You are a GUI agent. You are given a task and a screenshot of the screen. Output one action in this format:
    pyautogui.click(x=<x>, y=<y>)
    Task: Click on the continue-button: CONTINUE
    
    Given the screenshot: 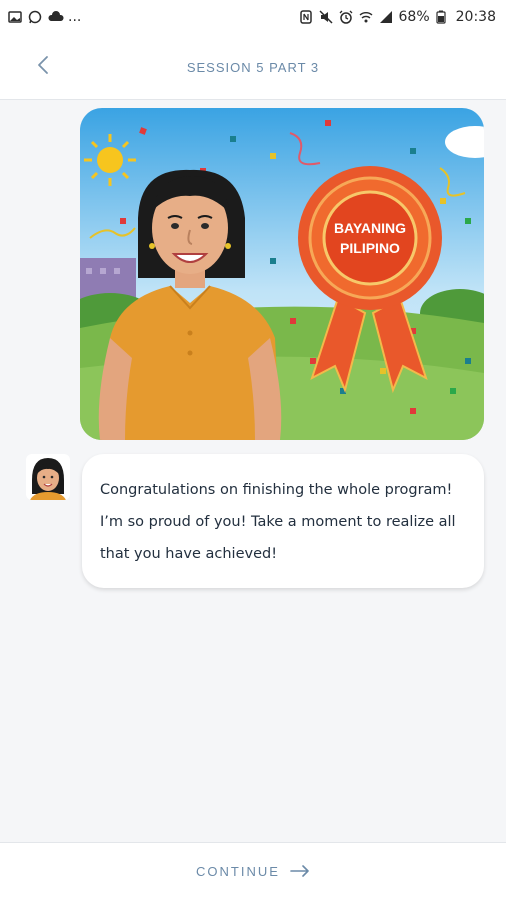 What is the action you would take?
    pyautogui.click(x=253, y=871)
    